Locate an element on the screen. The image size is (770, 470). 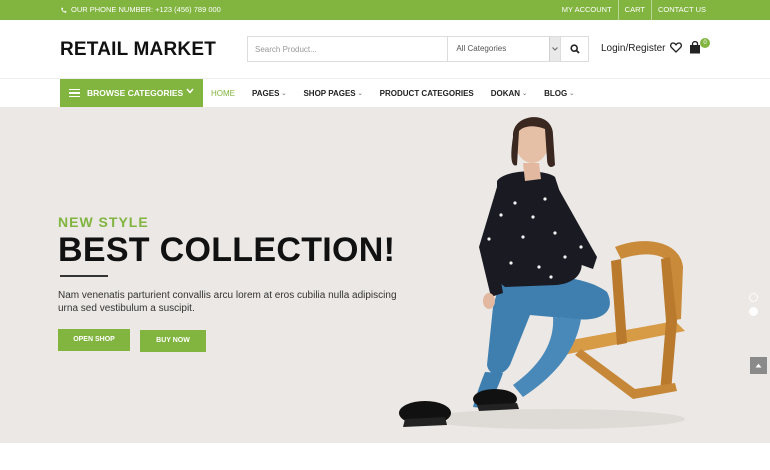
nav-item-home: HOME is located at coordinates (223, 93).